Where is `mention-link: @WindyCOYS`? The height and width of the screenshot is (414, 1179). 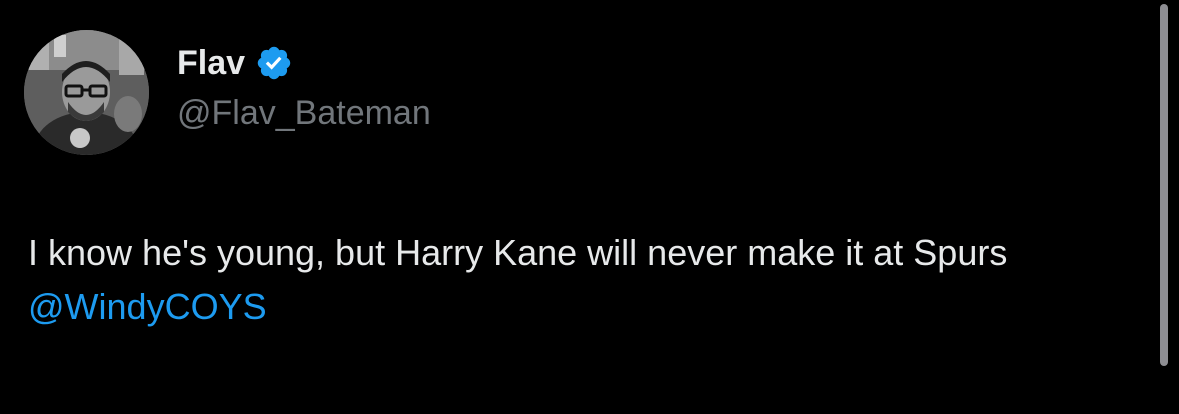
mention-link: @WindyCOYS is located at coordinates (147, 306).